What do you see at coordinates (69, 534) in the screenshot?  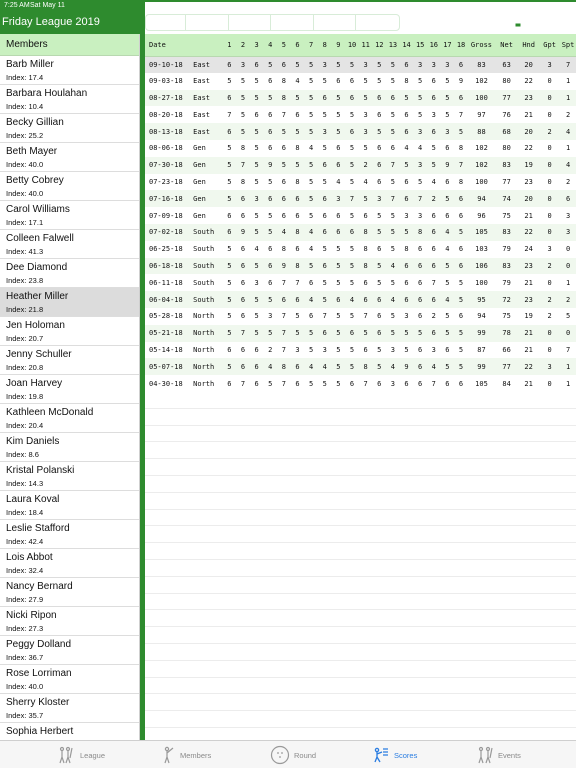 I see `member-item: Leslie Stafford Index: 42.4` at bounding box center [69, 534].